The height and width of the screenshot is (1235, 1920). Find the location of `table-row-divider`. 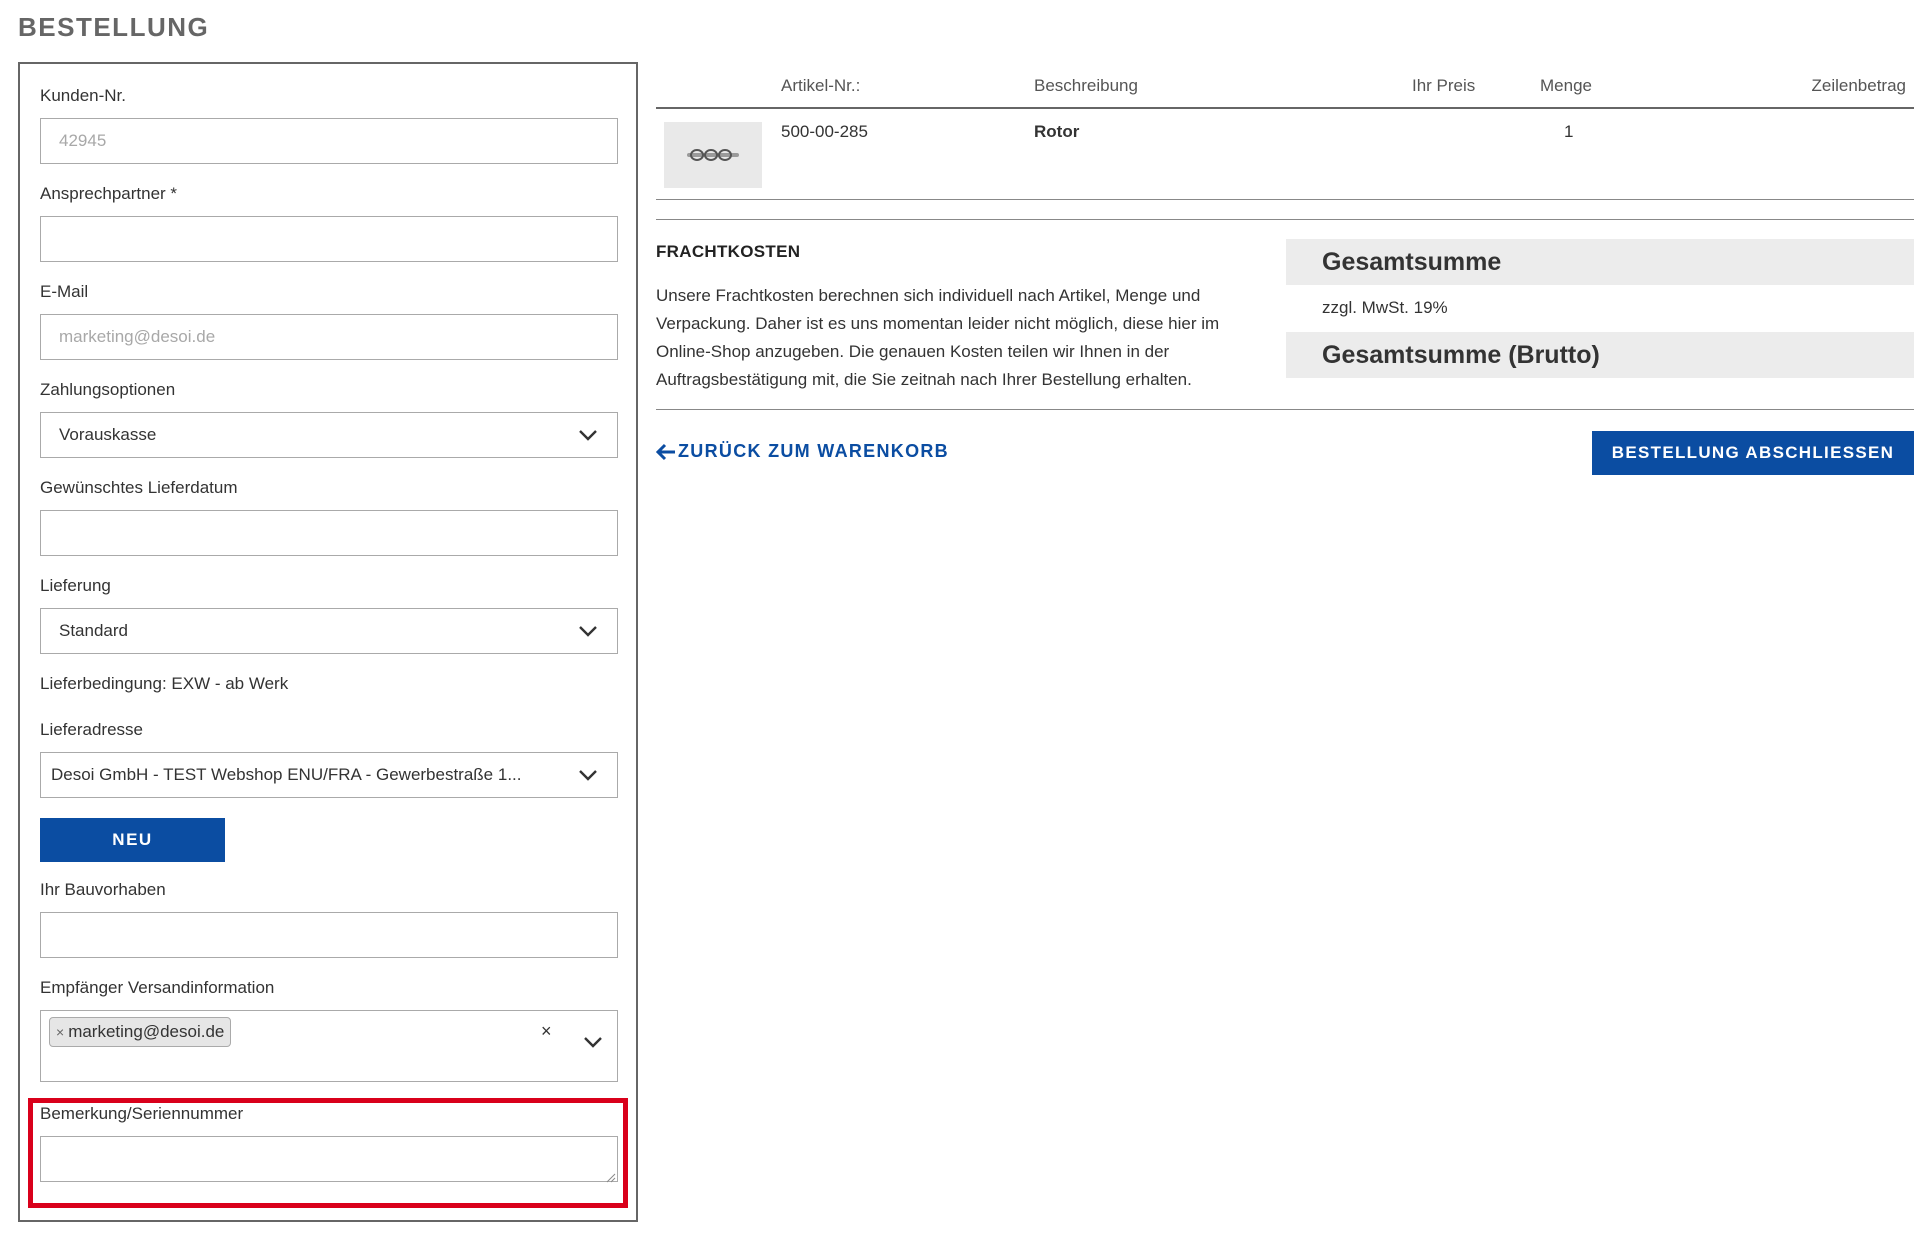

table-row-divider is located at coordinates (1285, 199).